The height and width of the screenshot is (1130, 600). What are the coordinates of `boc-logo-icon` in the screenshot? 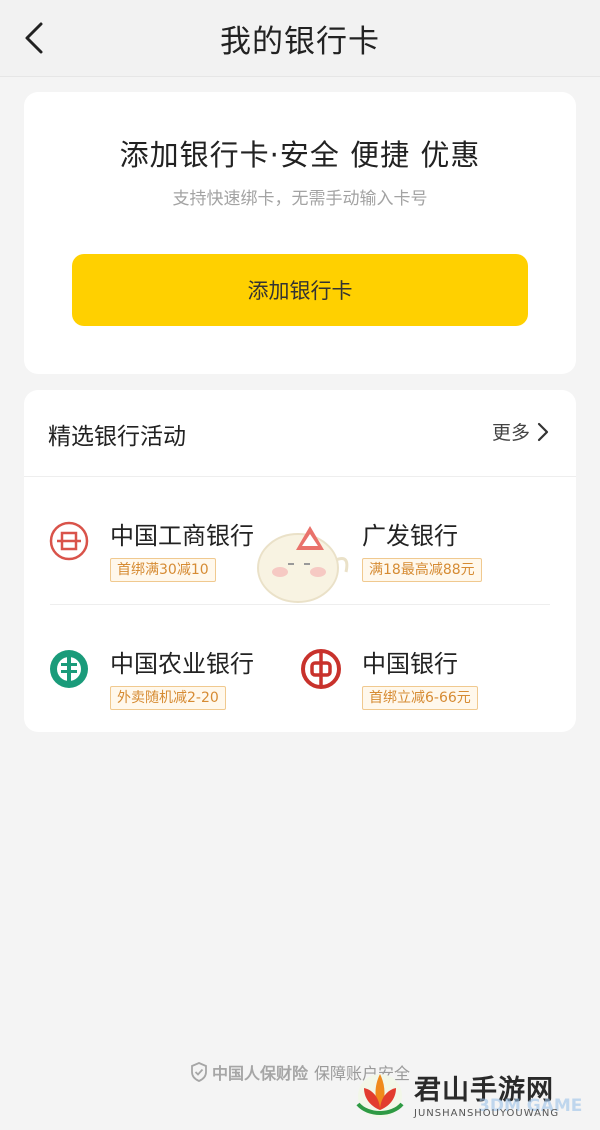 It's located at (321, 669).